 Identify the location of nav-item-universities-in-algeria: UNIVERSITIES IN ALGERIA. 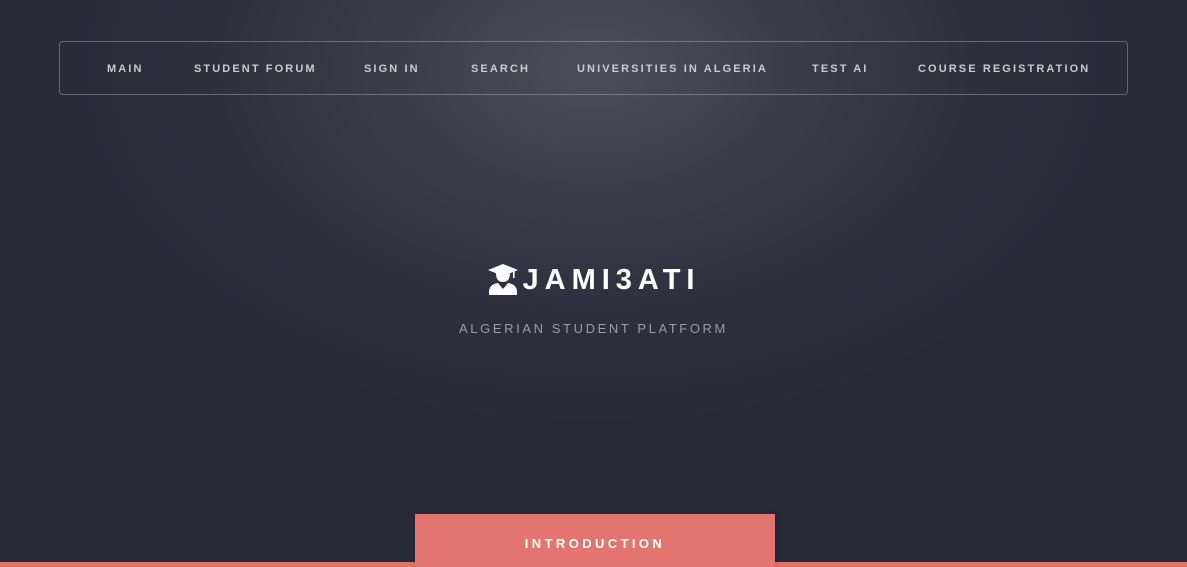
(672, 69).